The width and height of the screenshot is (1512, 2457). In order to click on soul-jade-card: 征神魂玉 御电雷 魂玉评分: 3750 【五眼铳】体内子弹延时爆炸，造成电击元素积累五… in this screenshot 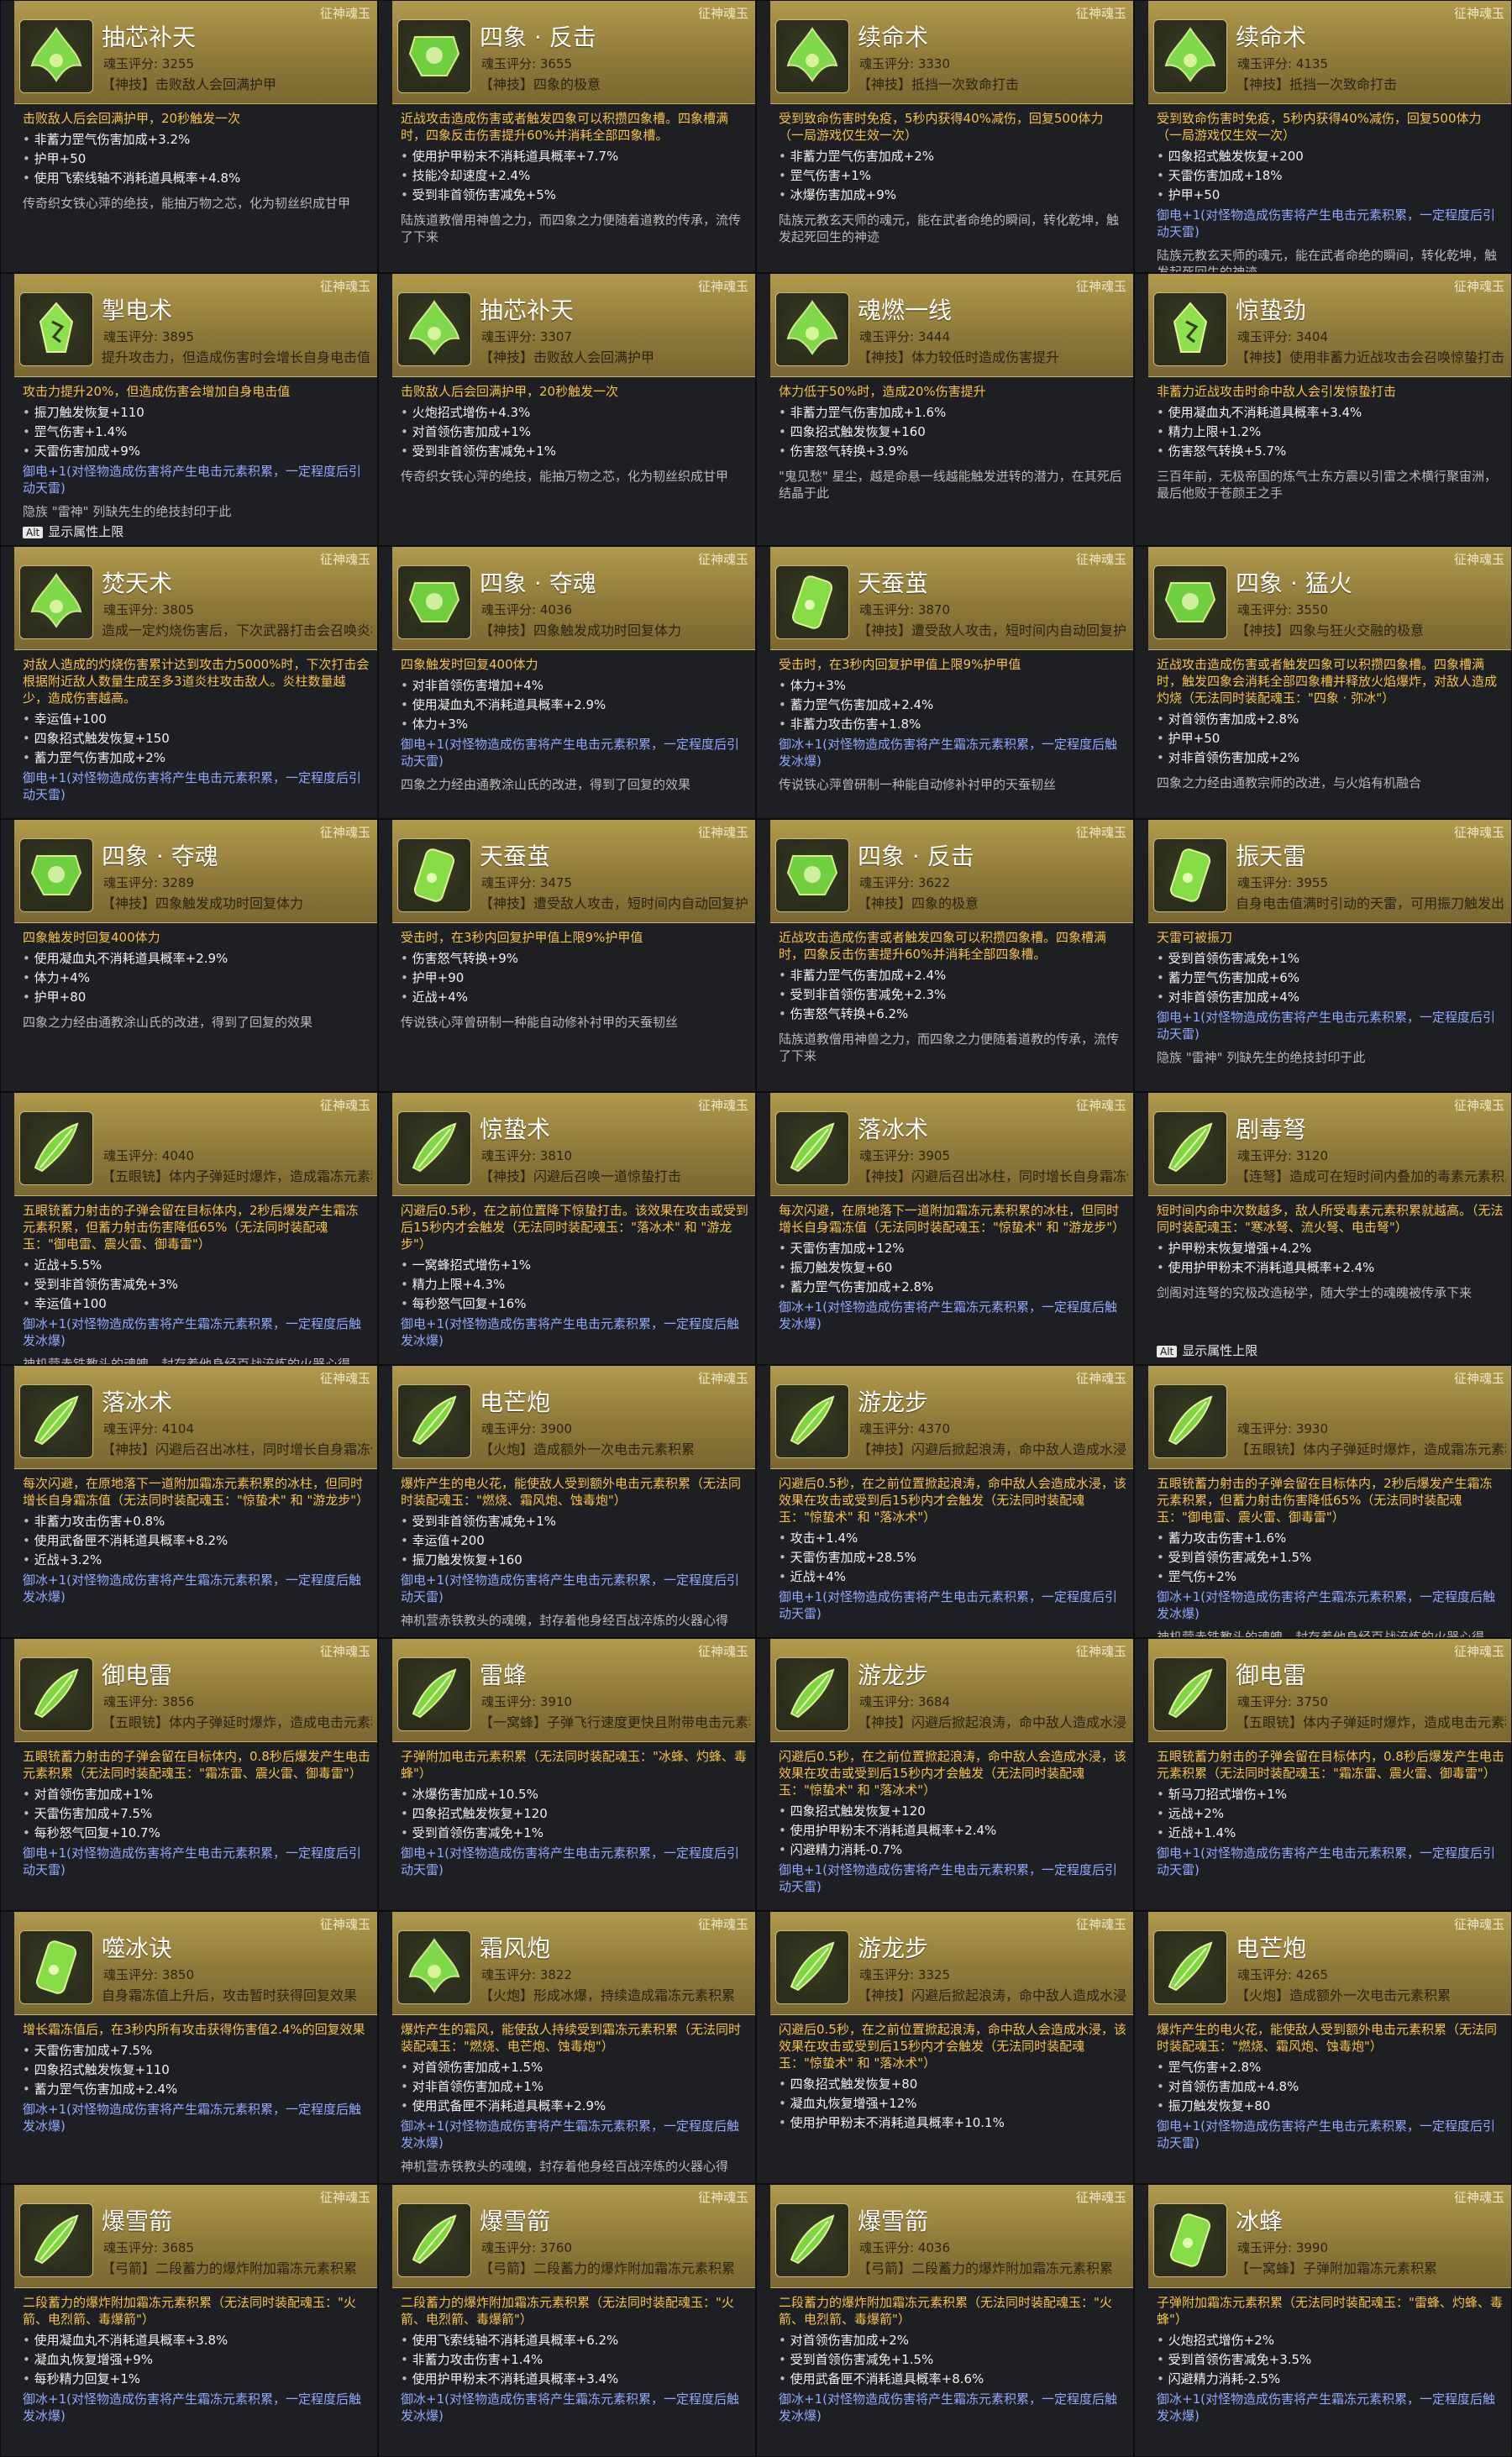, I will do `click(1323, 1774)`.